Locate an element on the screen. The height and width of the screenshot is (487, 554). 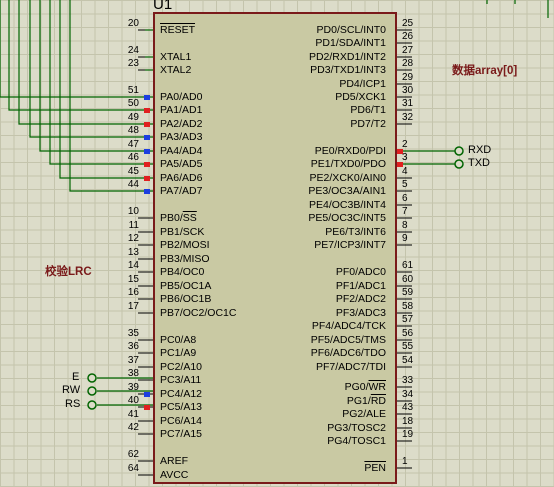
pin-number: 50 is located at coordinates (133, 103).